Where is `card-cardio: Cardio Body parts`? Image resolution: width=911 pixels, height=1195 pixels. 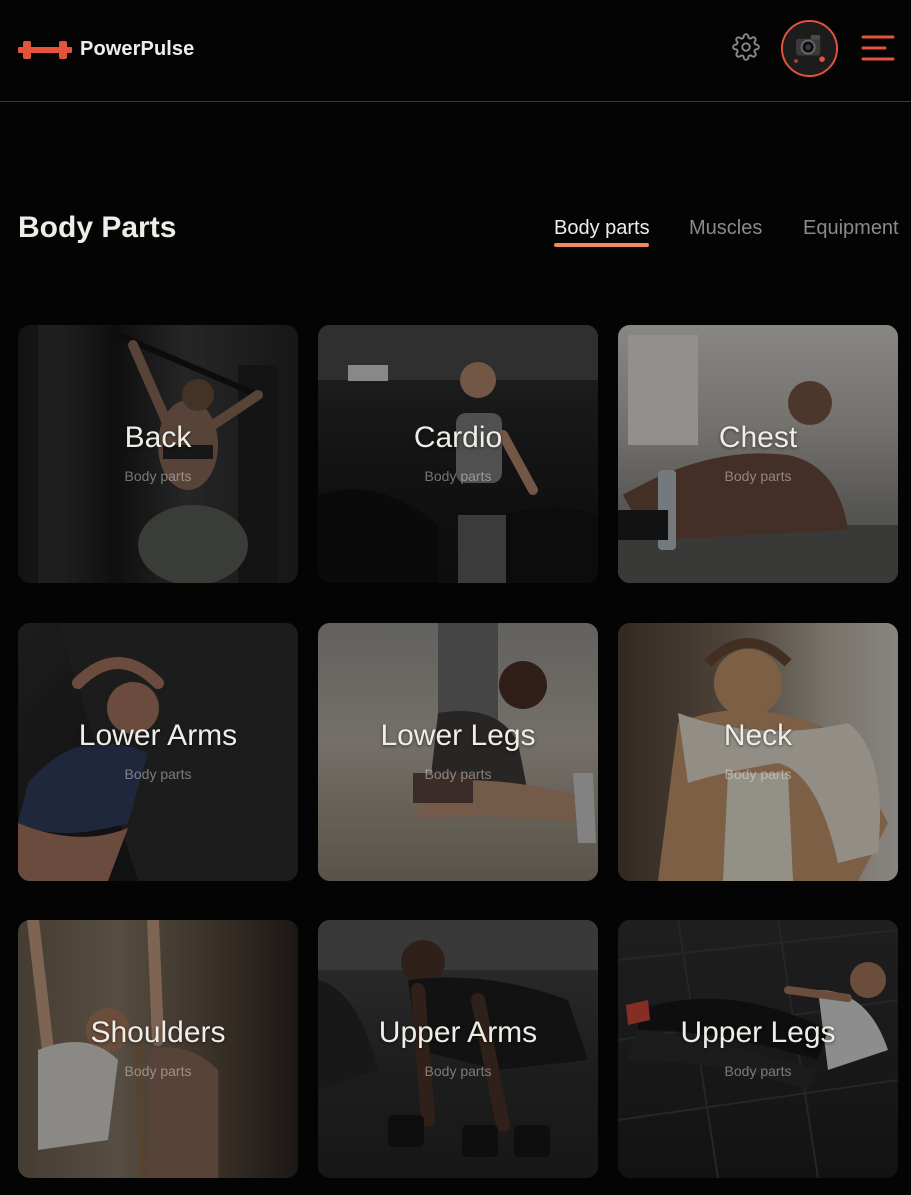
card-cardio: Cardio Body parts is located at coordinates (458, 454).